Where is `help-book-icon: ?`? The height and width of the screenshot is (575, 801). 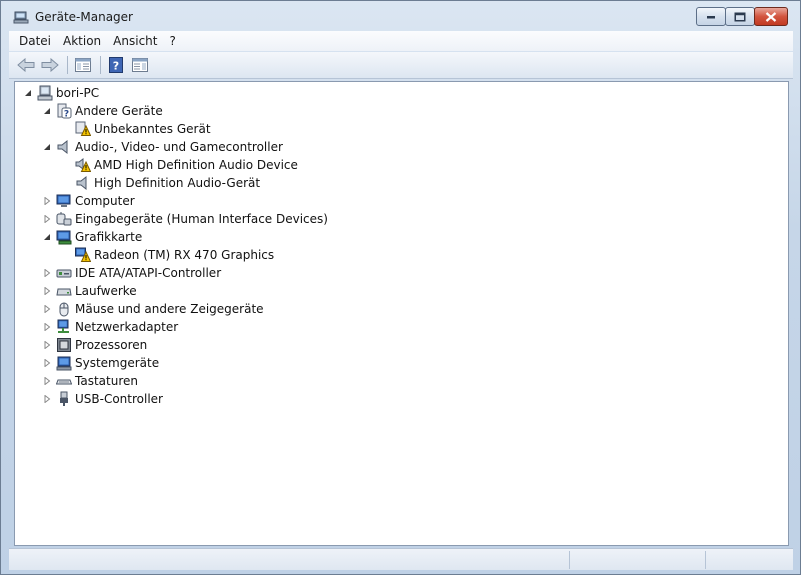 help-book-icon: ? is located at coordinates (116, 65).